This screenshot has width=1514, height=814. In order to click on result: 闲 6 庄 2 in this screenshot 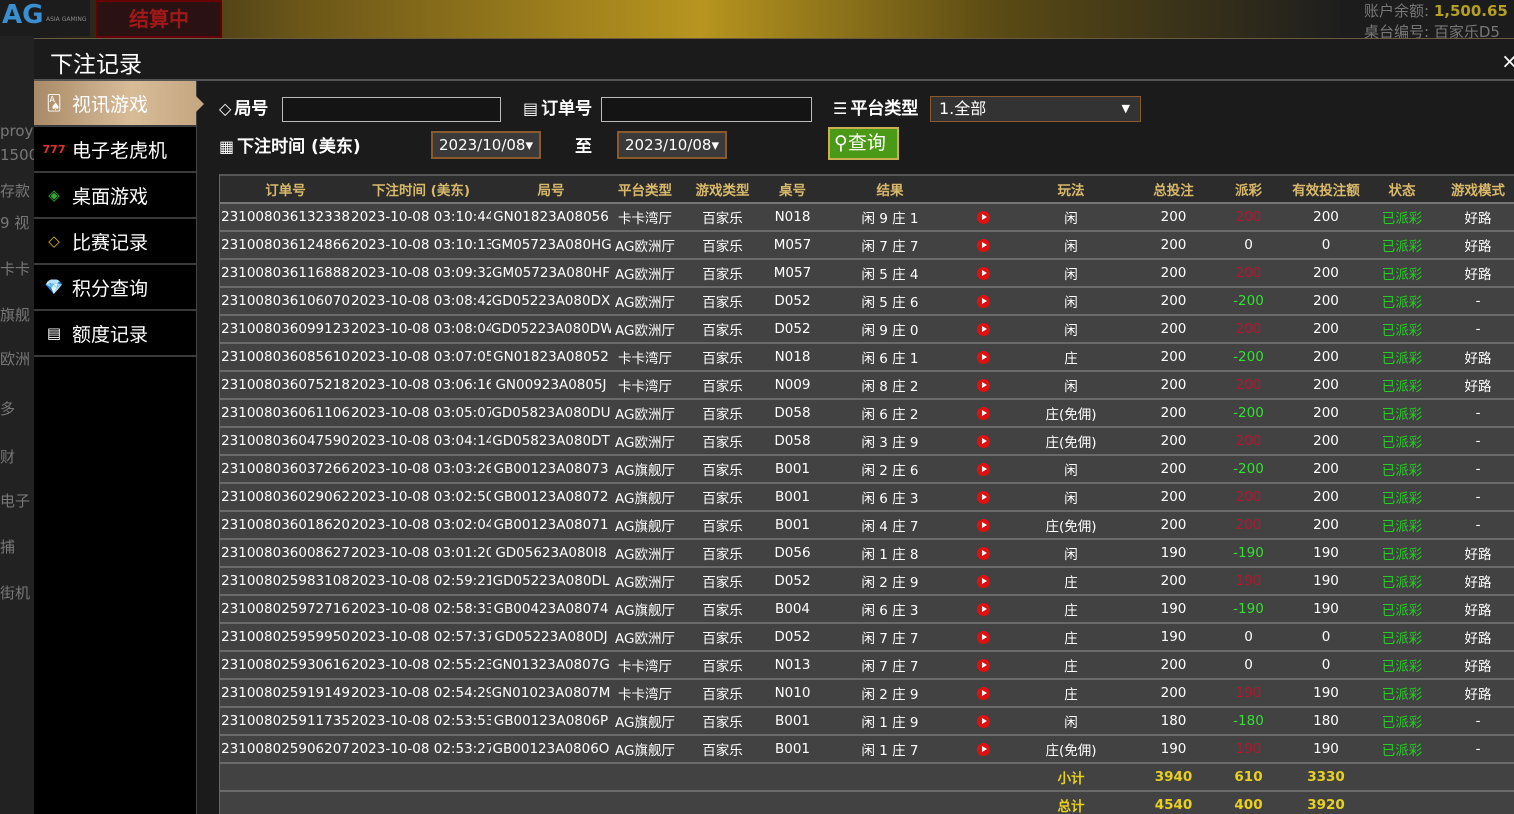, I will do `click(890, 413)`.